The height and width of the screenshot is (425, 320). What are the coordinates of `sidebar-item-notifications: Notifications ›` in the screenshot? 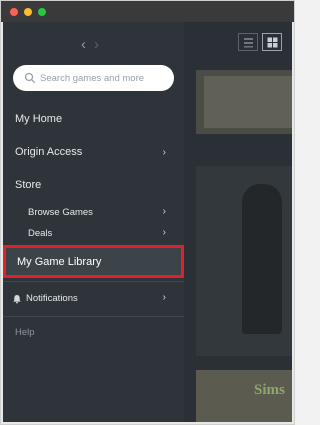 It's located at (93, 300).